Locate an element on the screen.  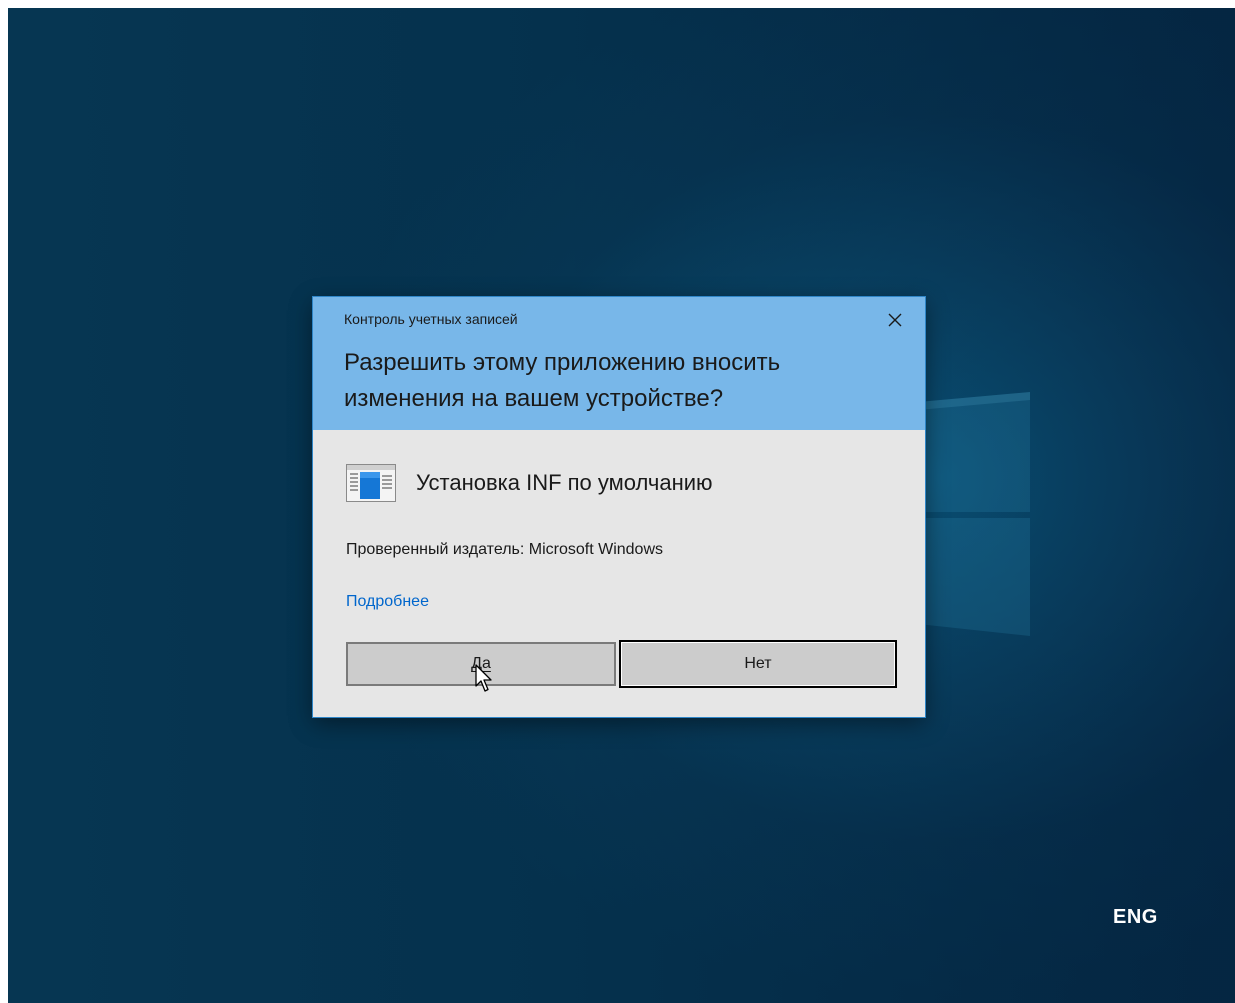
dialog-caption: Контроль учетных записей is located at coordinates (431, 319).